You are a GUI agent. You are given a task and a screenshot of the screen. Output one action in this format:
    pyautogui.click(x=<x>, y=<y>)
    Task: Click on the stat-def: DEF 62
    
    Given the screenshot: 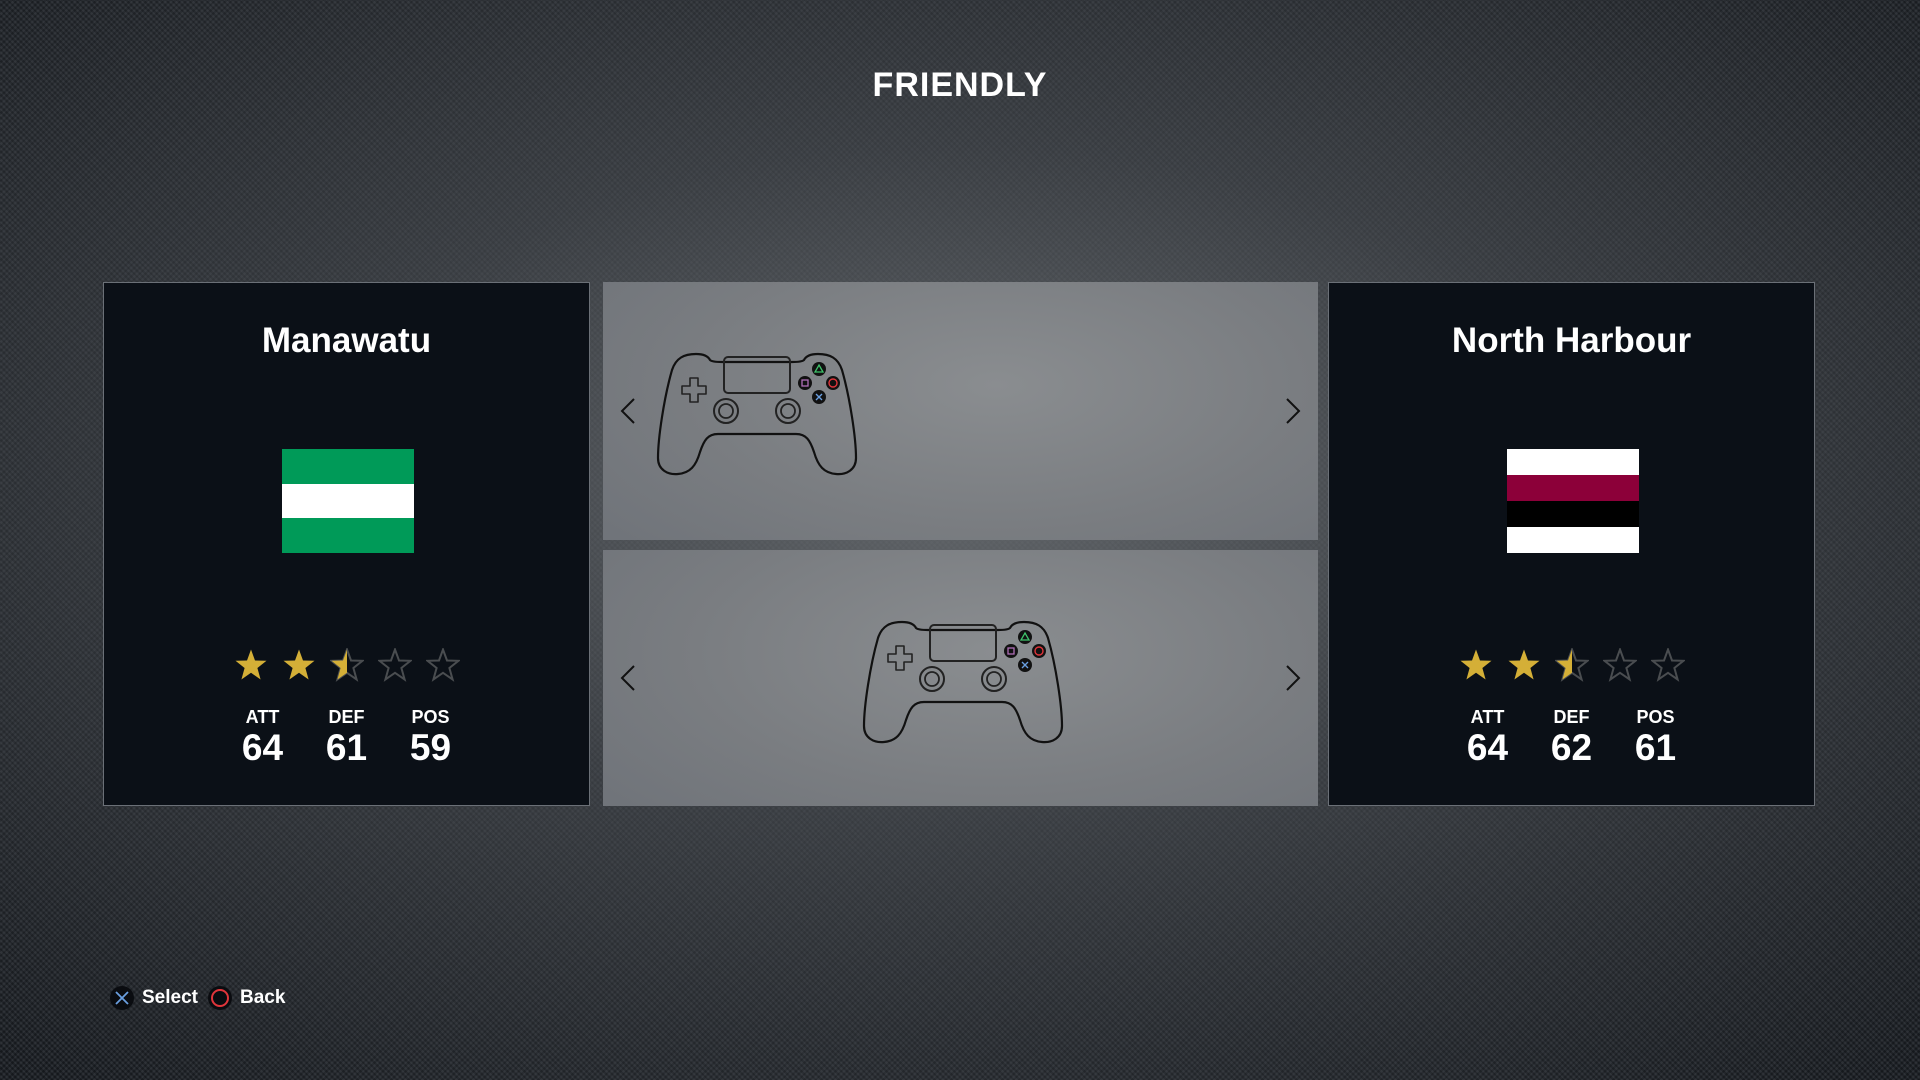 What is the action you would take?
    pyautogui.click(x=1572, y=738)
    